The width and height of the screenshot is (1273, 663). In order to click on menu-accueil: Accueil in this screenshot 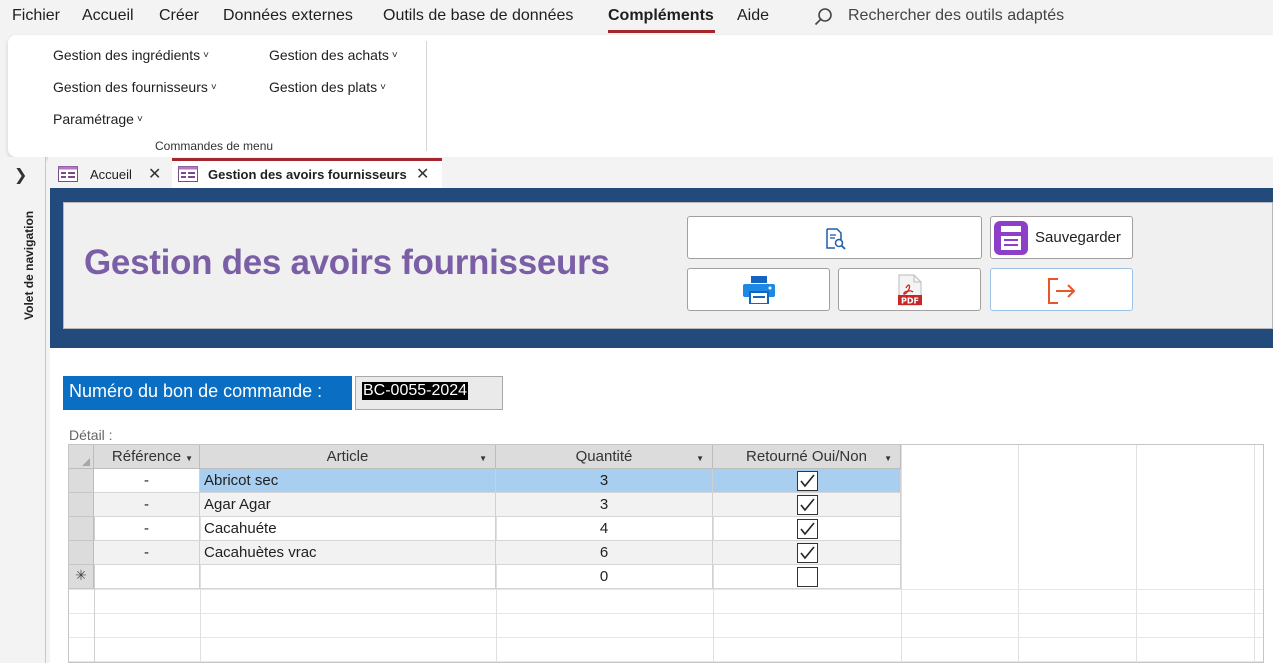, I will do `click(108, 16)`.